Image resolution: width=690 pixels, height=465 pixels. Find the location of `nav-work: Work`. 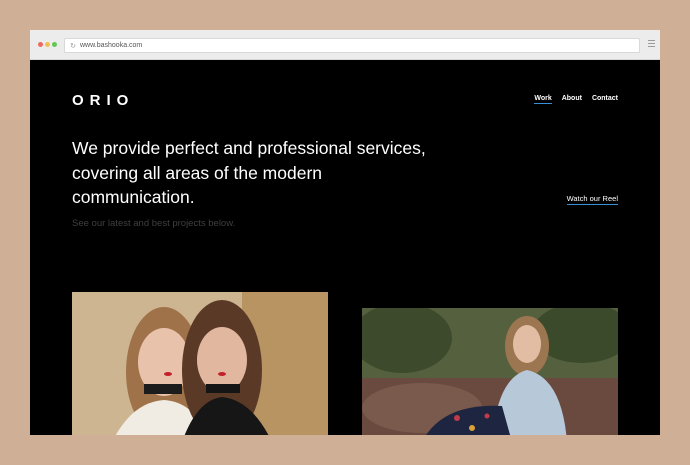

nav-work: Work is located at coordinates (543, 99).